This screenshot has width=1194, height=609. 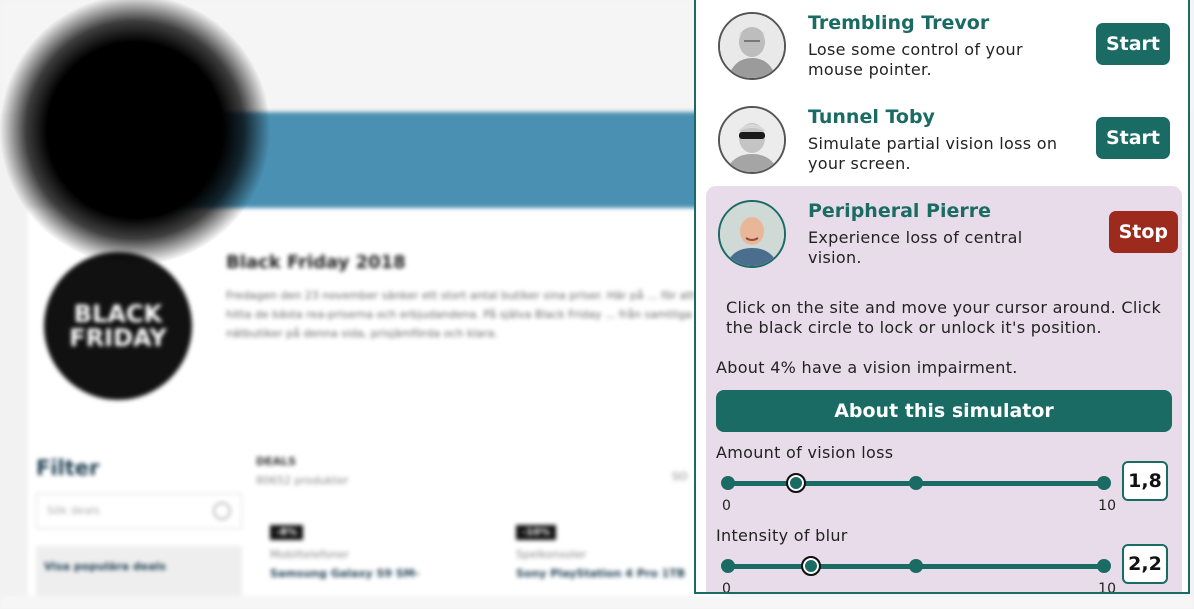 What do you see at coordinates (915, 59) in the screenshot?
I see `simulator-description: Lose some control of your mouse pointer.` at bounding box center [915, 59].